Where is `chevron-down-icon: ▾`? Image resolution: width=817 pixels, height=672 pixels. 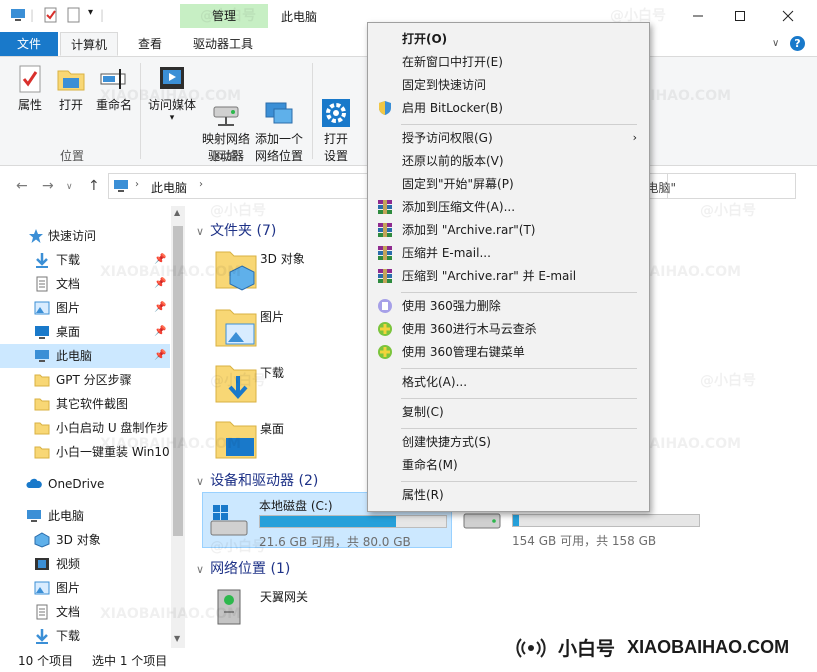 chevron-down-icon: ▾ is located at coordinates (90, 12).